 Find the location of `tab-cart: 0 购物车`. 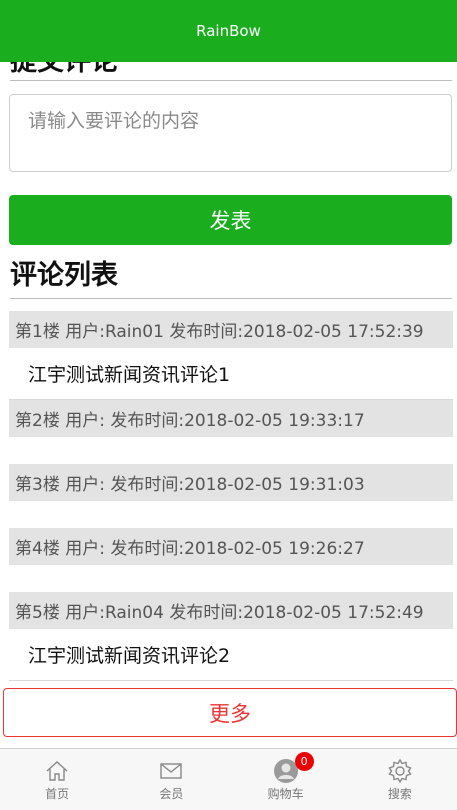

tab-cart: 0 购物车 is located at coordinates (286, 776).